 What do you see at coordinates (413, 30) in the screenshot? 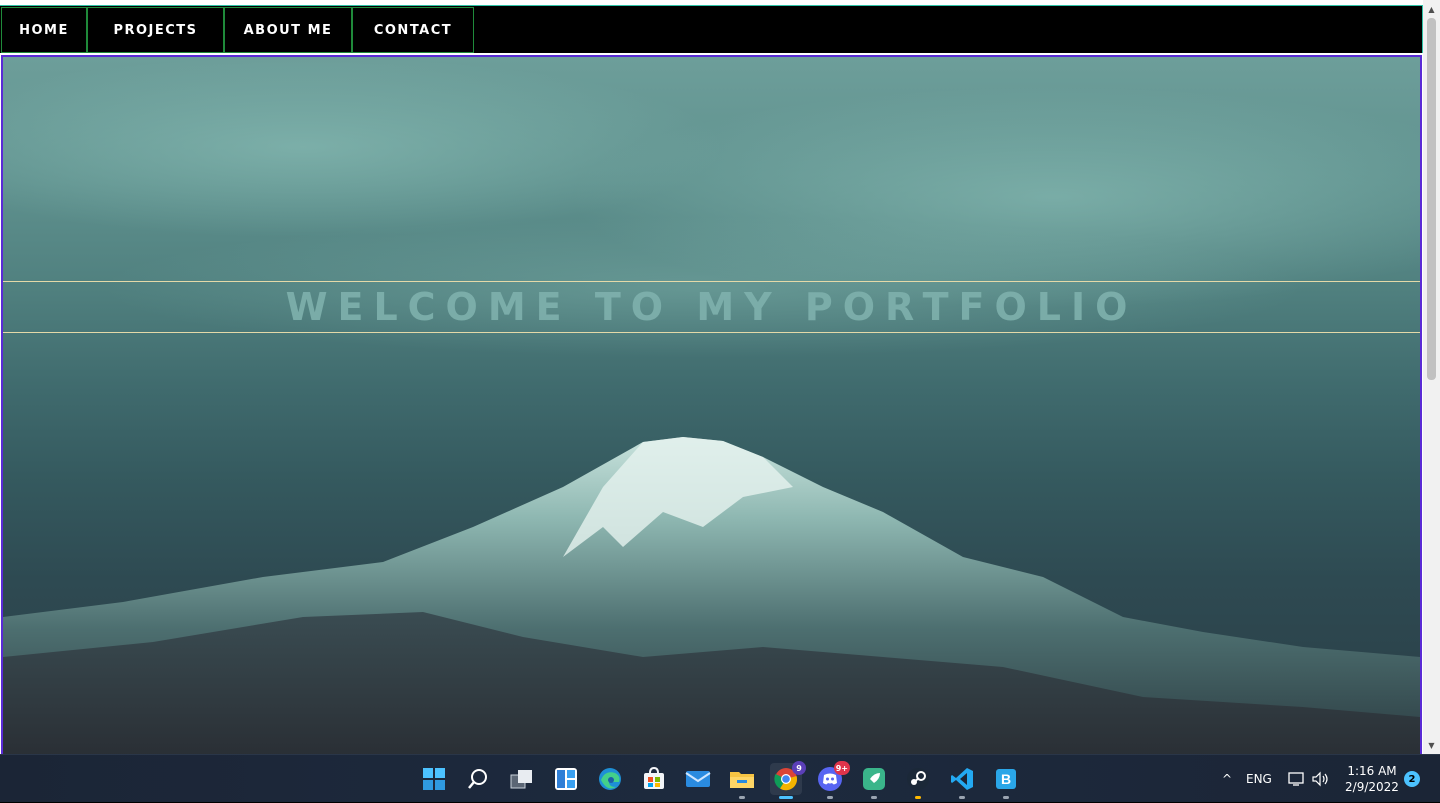
I see `nav-contact: Contact` at bounding box center [413, 30].